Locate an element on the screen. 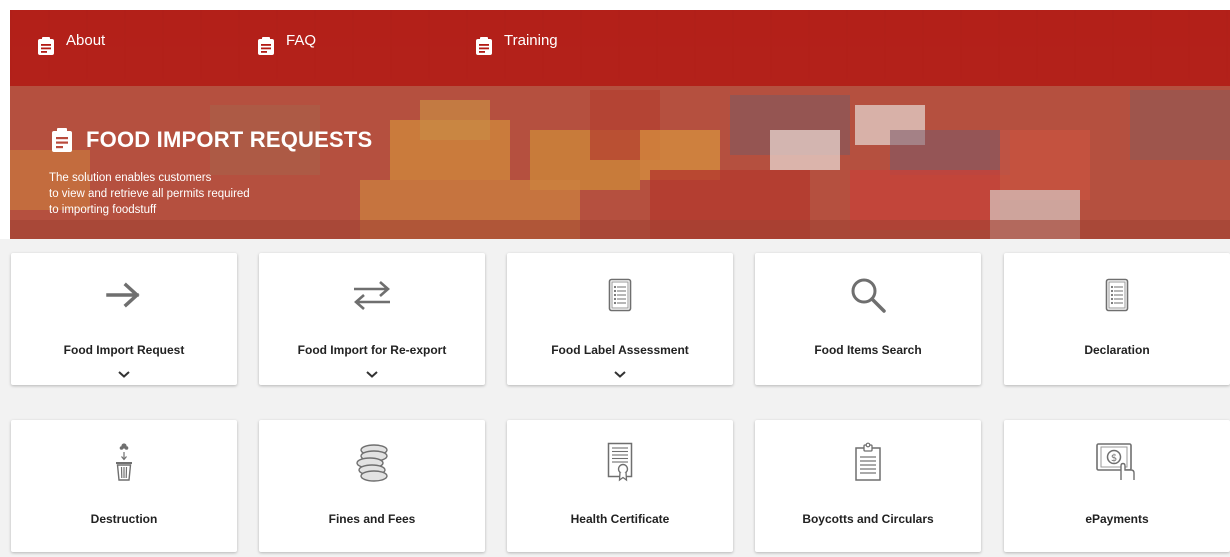 This screenshot has height=557, width=1230. nav-item-training: Training is located at coordinates (517, 43).